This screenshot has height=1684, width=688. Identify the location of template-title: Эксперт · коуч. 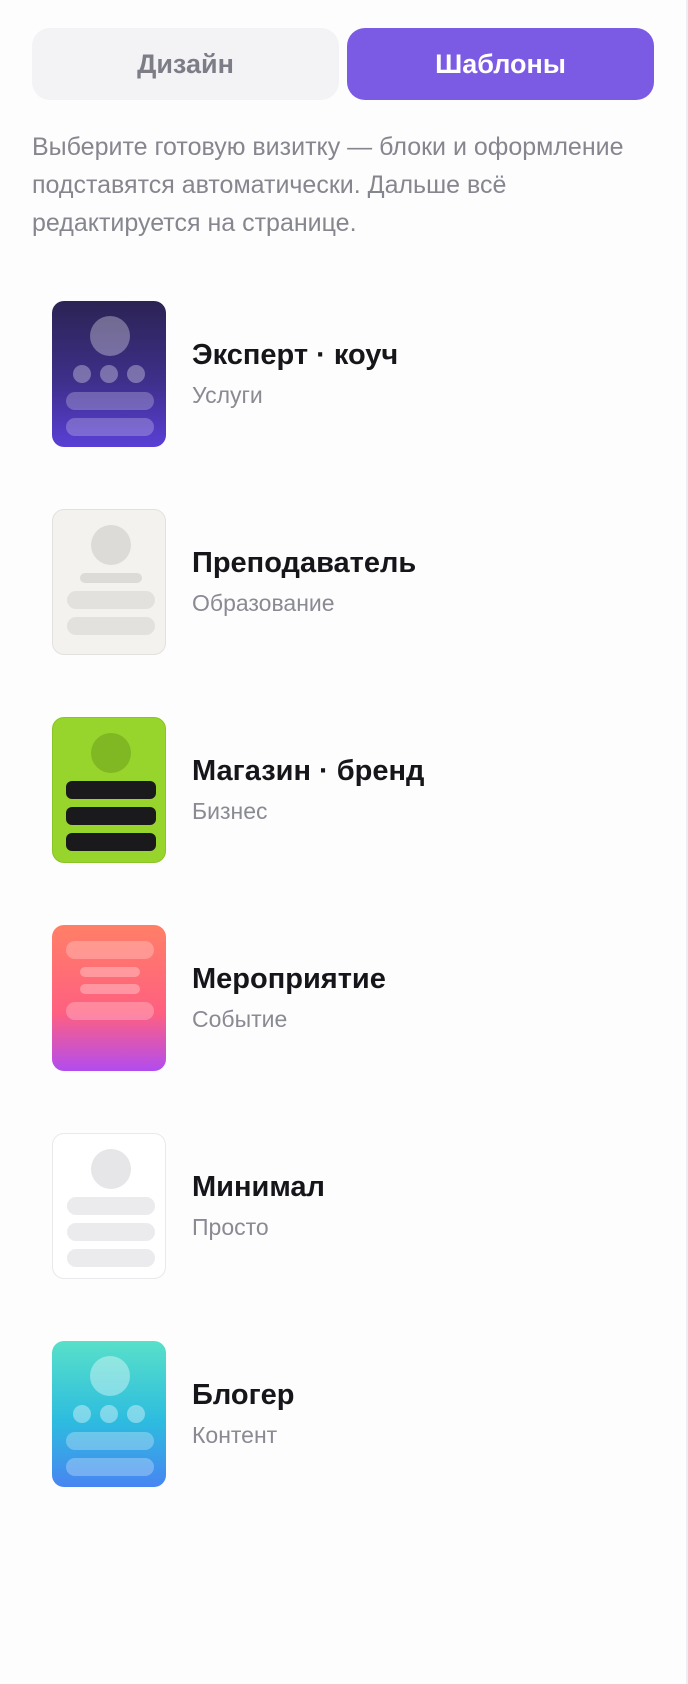
(295, 355).